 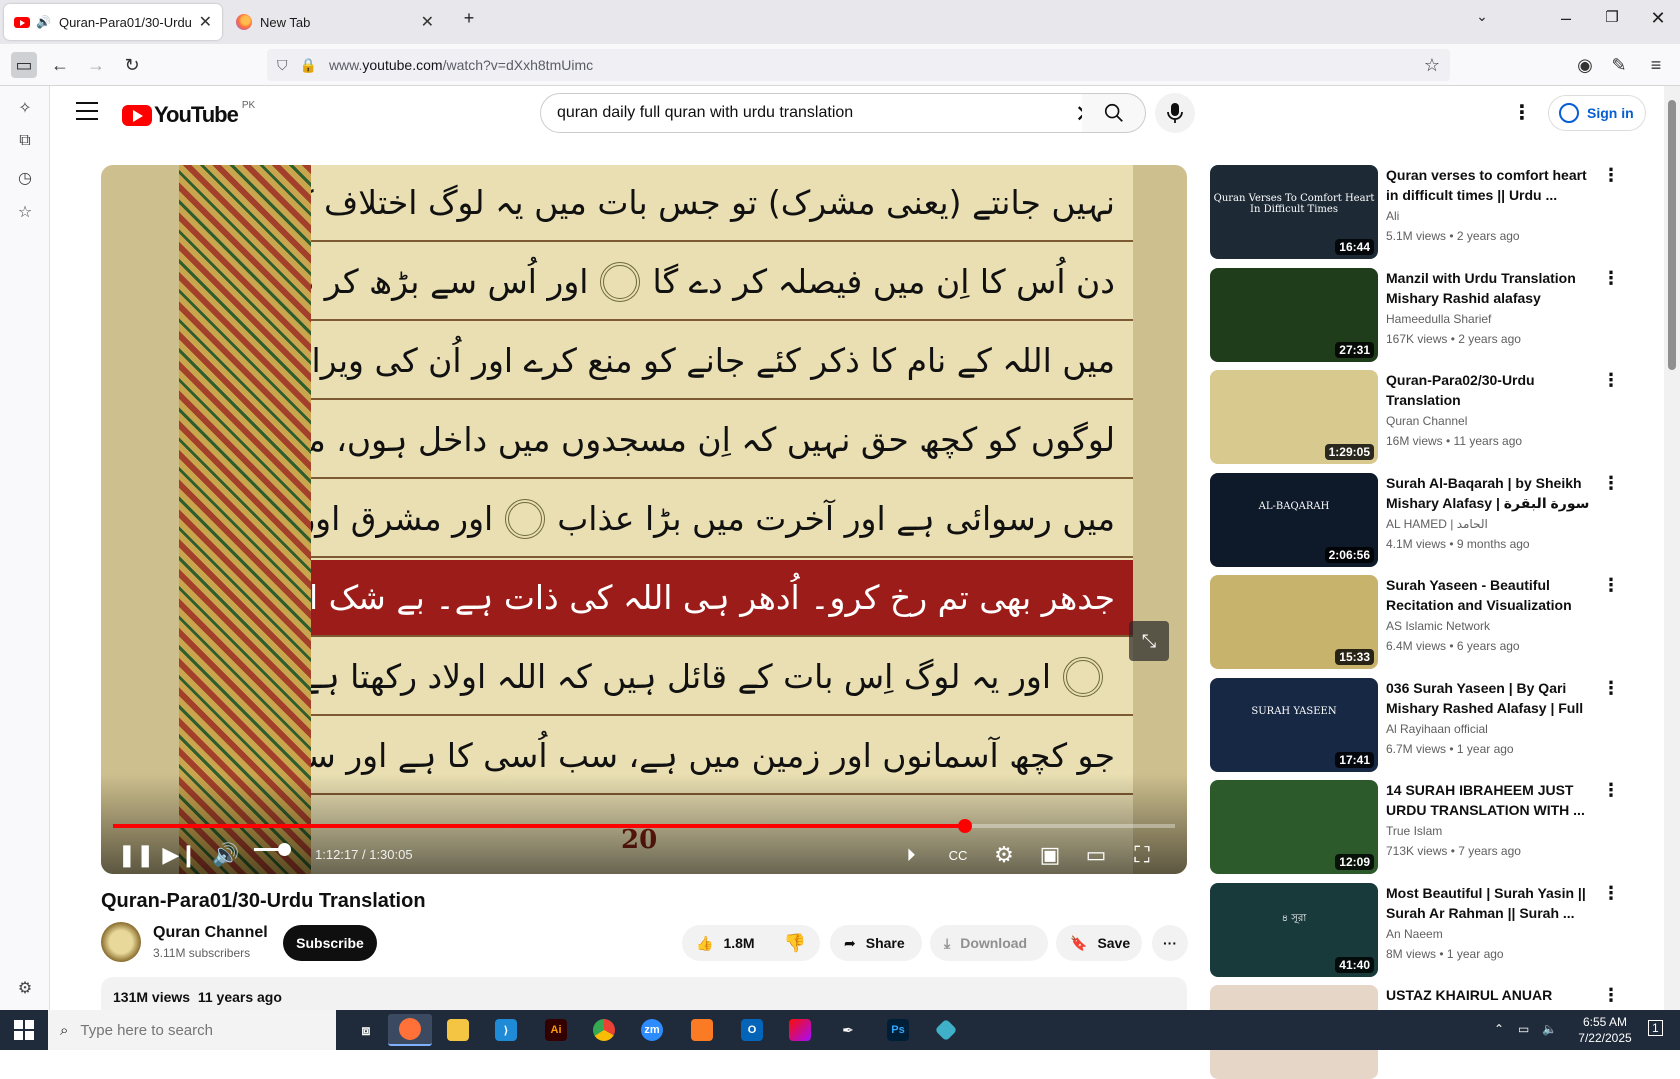 What do you see at coordinates (1612, 17) in the screenshot?
I see `restore-icon: ❐` at bounding box center [1612, 17].